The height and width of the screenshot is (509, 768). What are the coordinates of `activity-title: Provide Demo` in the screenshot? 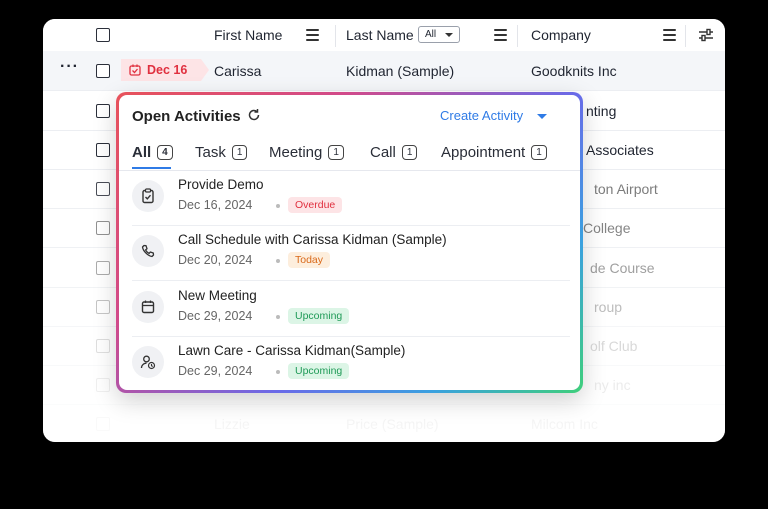 It's located at (221, 184).